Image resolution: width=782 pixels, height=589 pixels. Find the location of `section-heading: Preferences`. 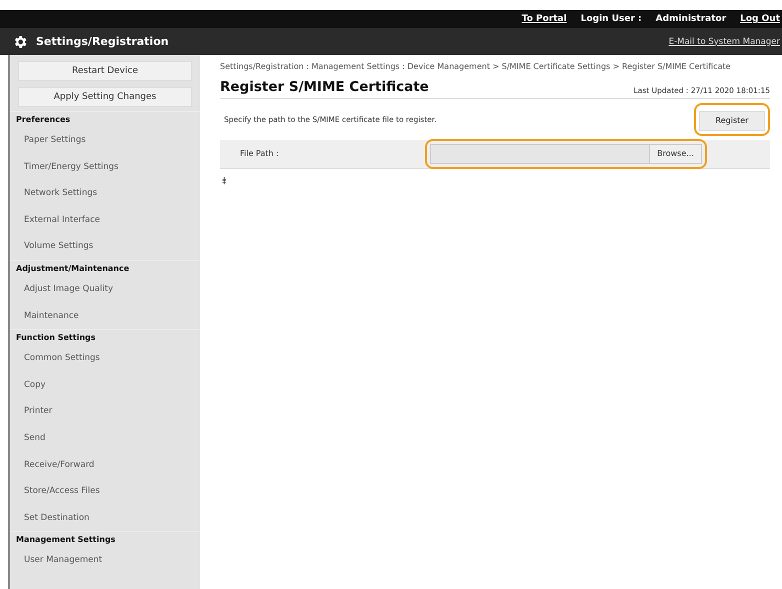

section-heading: Preferences is located at coordinates (105, 119).